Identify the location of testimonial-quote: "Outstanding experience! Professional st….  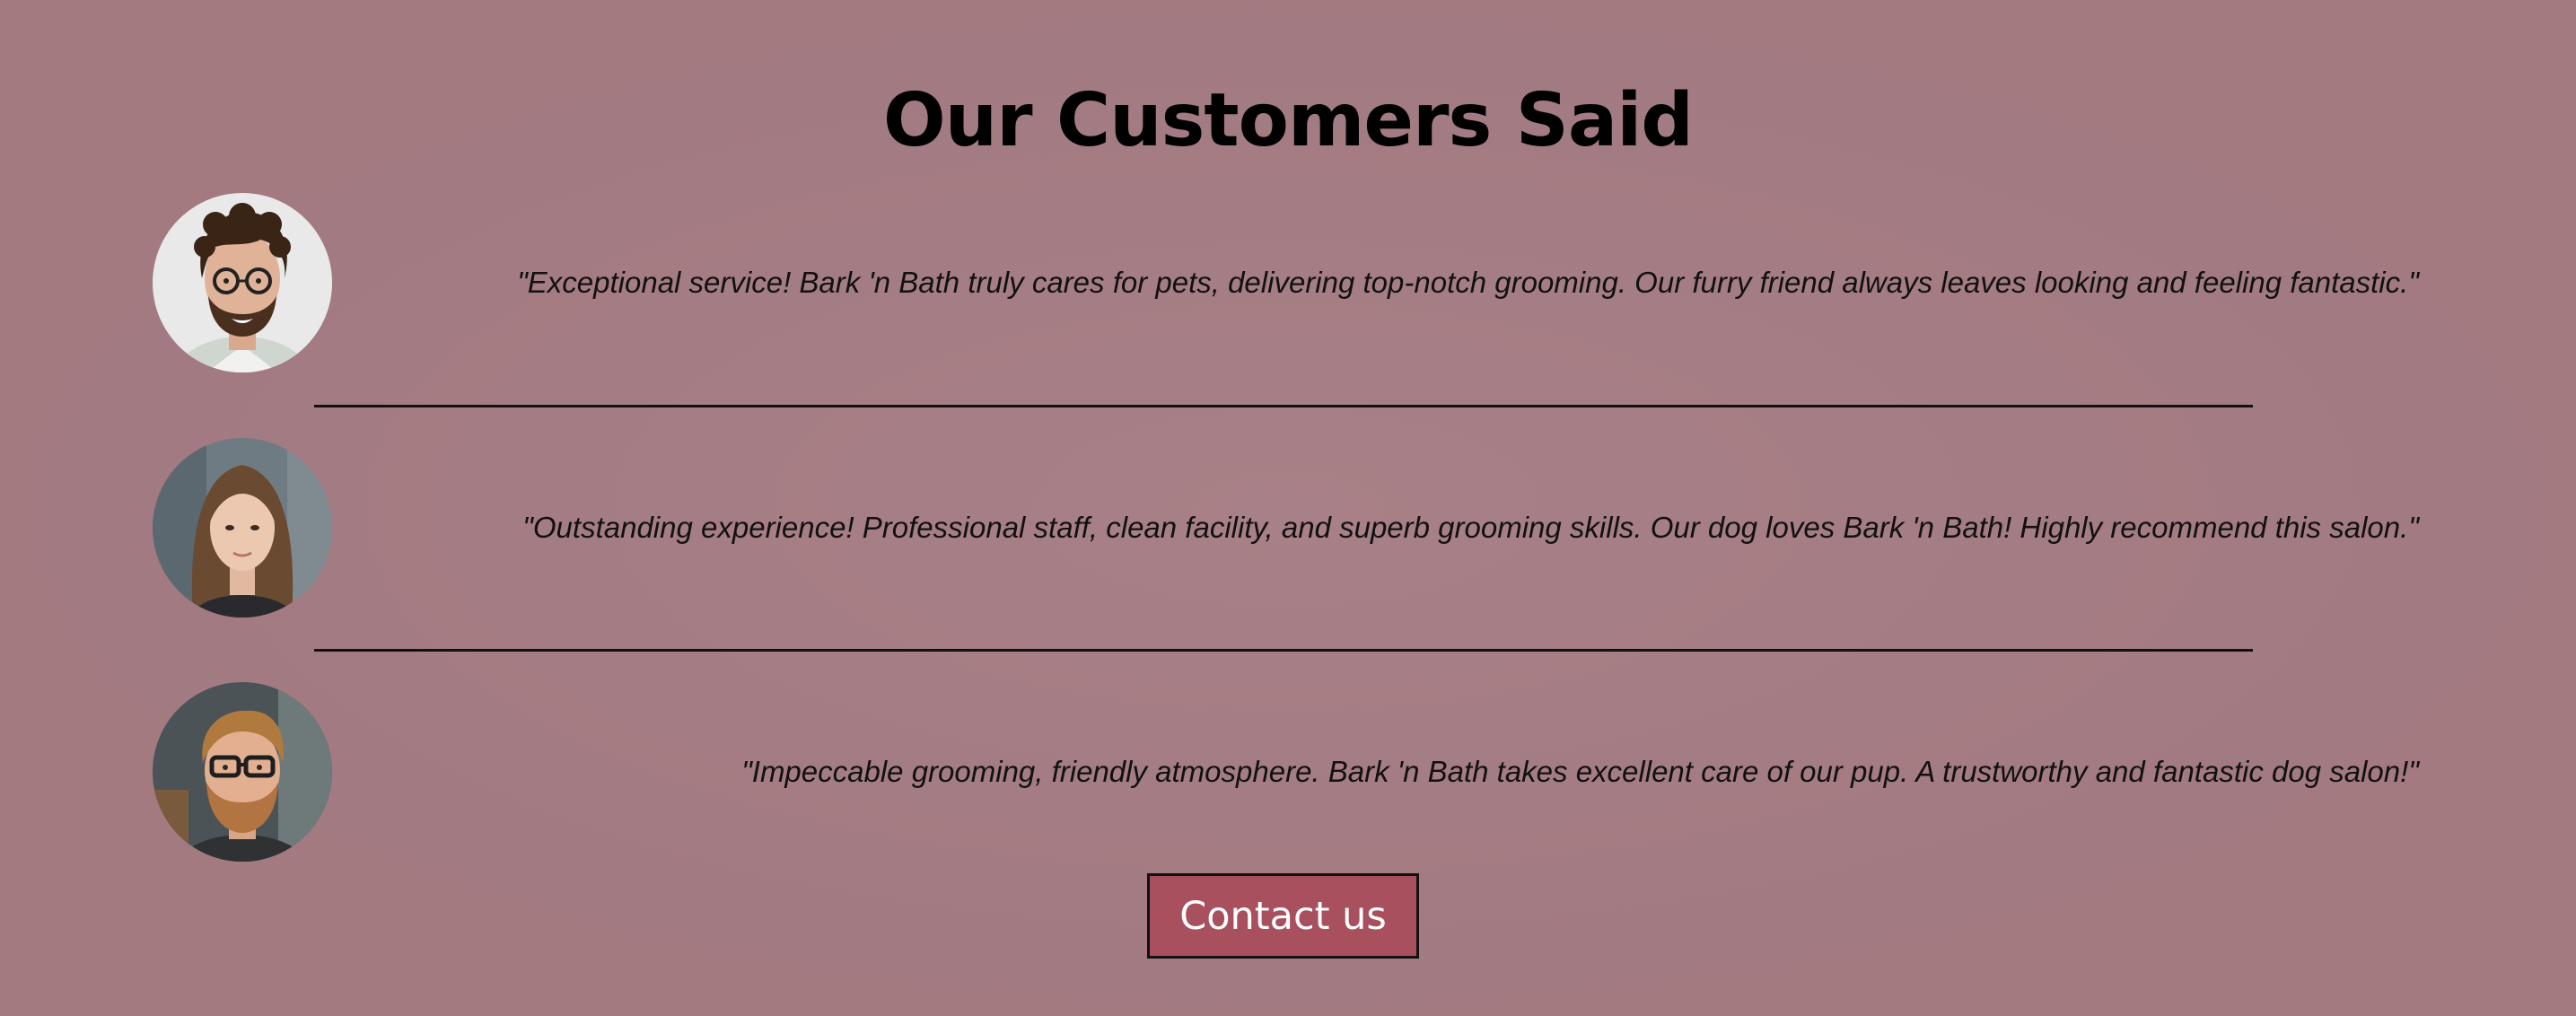
(1470, 527).